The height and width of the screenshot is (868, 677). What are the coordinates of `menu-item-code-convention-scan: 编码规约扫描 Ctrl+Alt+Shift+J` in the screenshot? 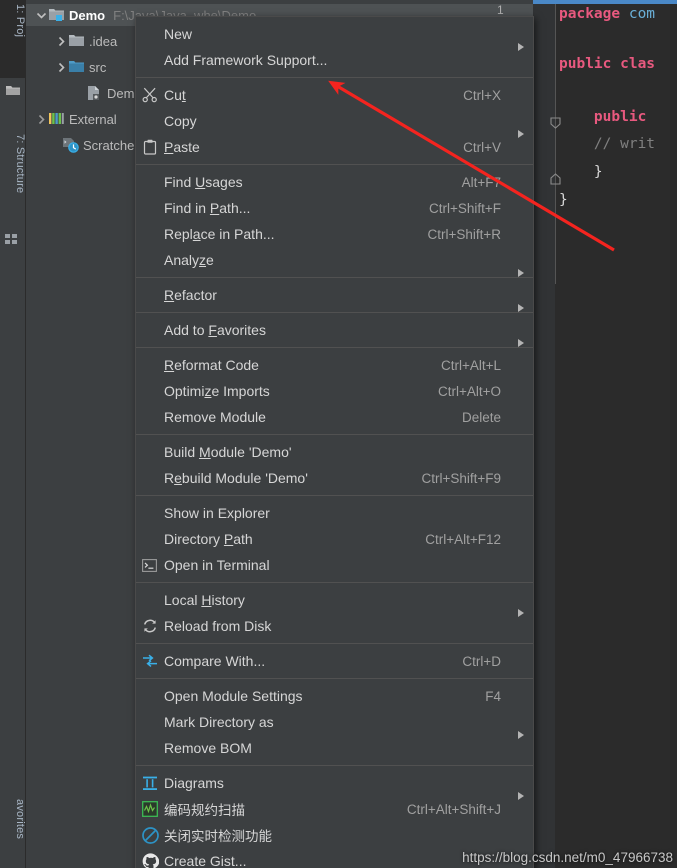 It's located at (334, 809).